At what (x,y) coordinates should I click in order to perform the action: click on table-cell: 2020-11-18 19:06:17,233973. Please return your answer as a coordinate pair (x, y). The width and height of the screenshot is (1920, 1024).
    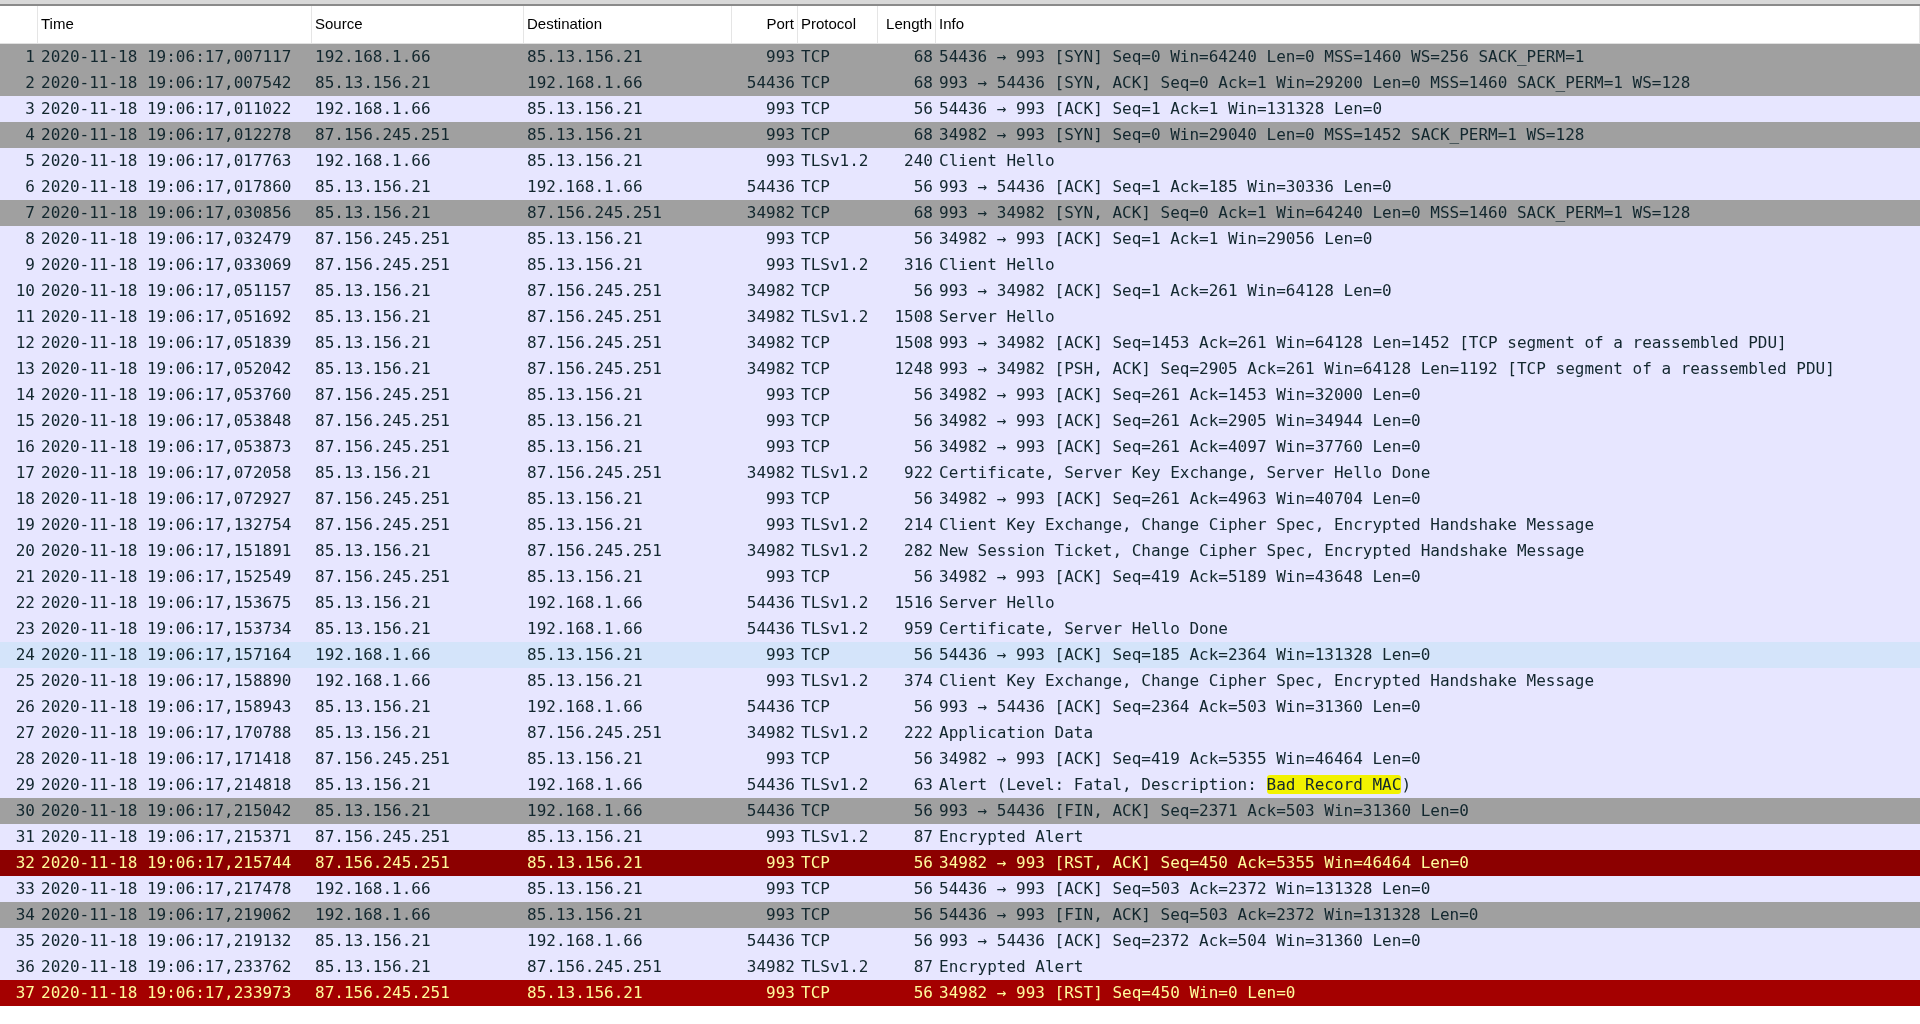
    Looking at the image, I should click on (166, 992).